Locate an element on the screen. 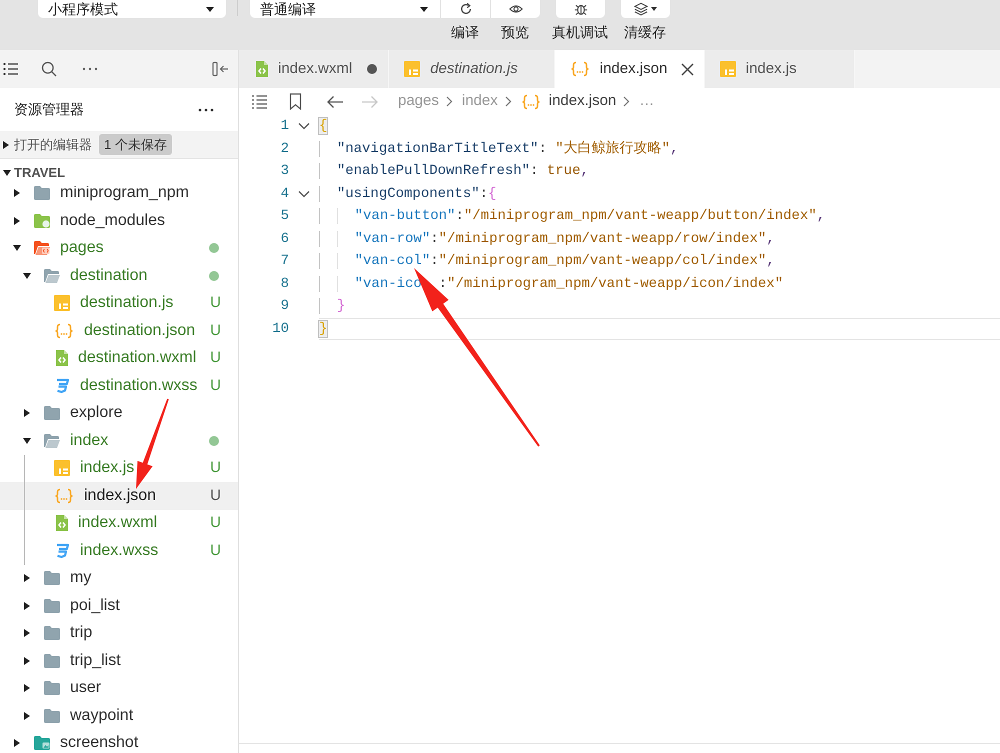 The image size is (1000, 753). tree-item: index.json U is located at coordinates (119, 496).